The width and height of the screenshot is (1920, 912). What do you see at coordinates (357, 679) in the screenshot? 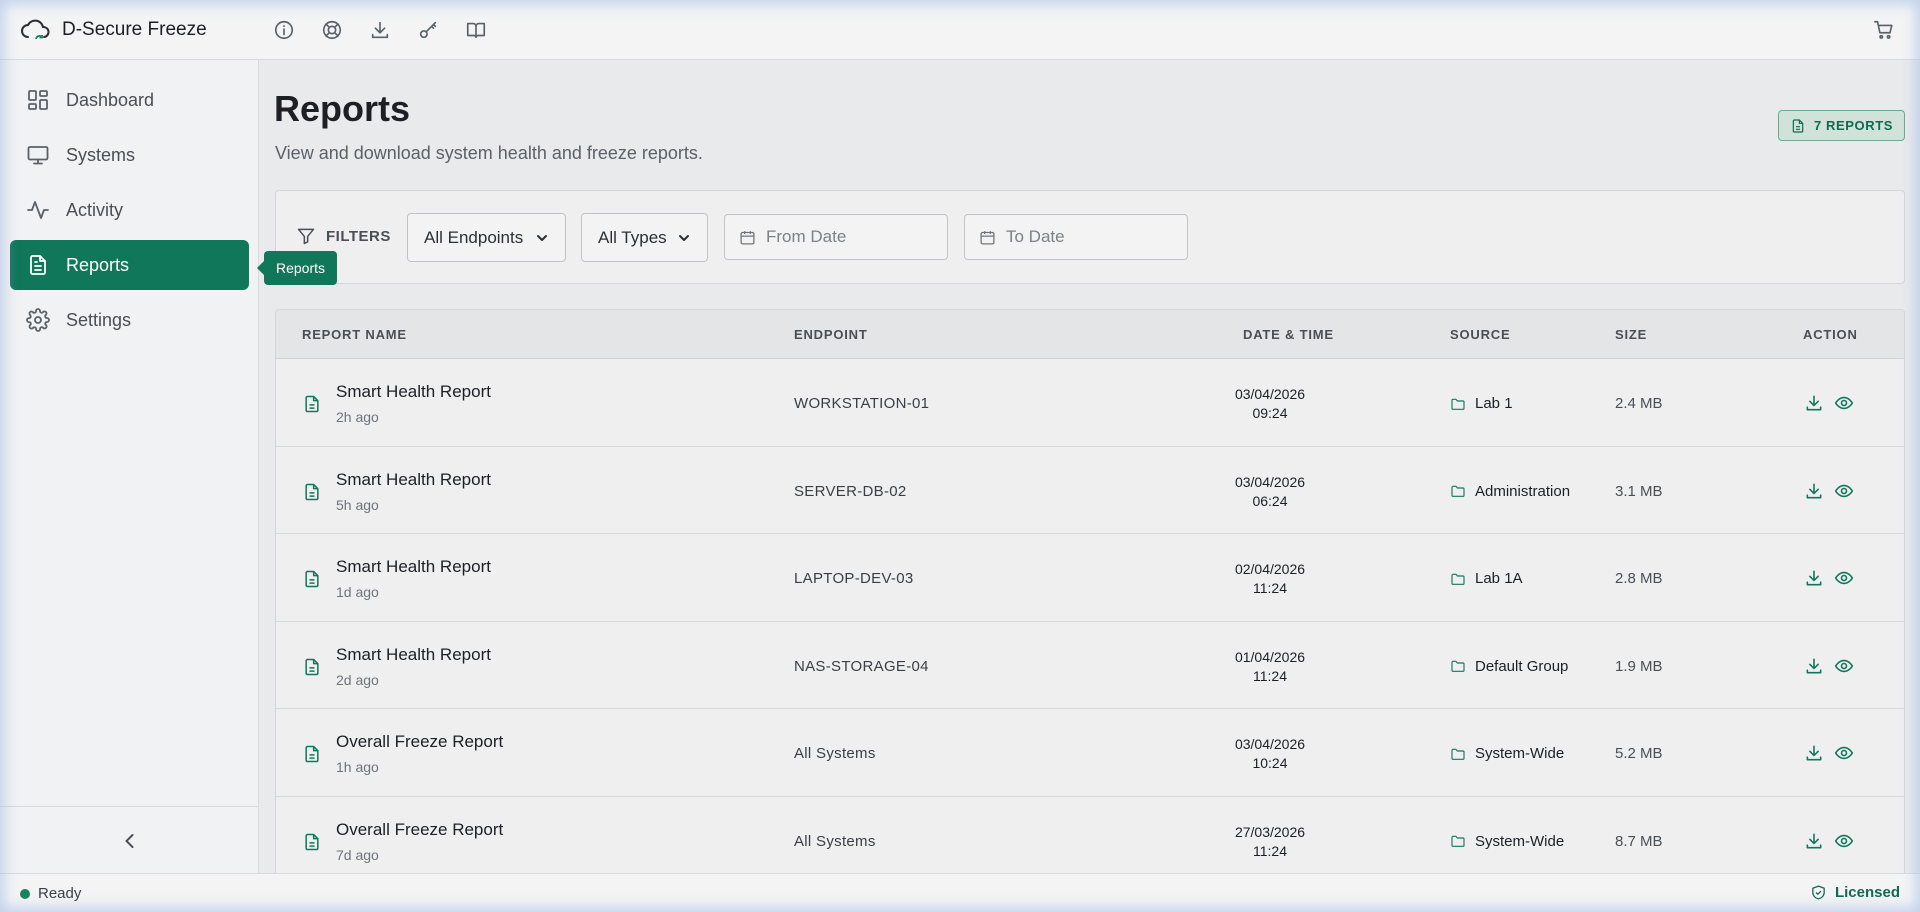
I see `report-age: 2d ago` at bounding box center [357, 679].